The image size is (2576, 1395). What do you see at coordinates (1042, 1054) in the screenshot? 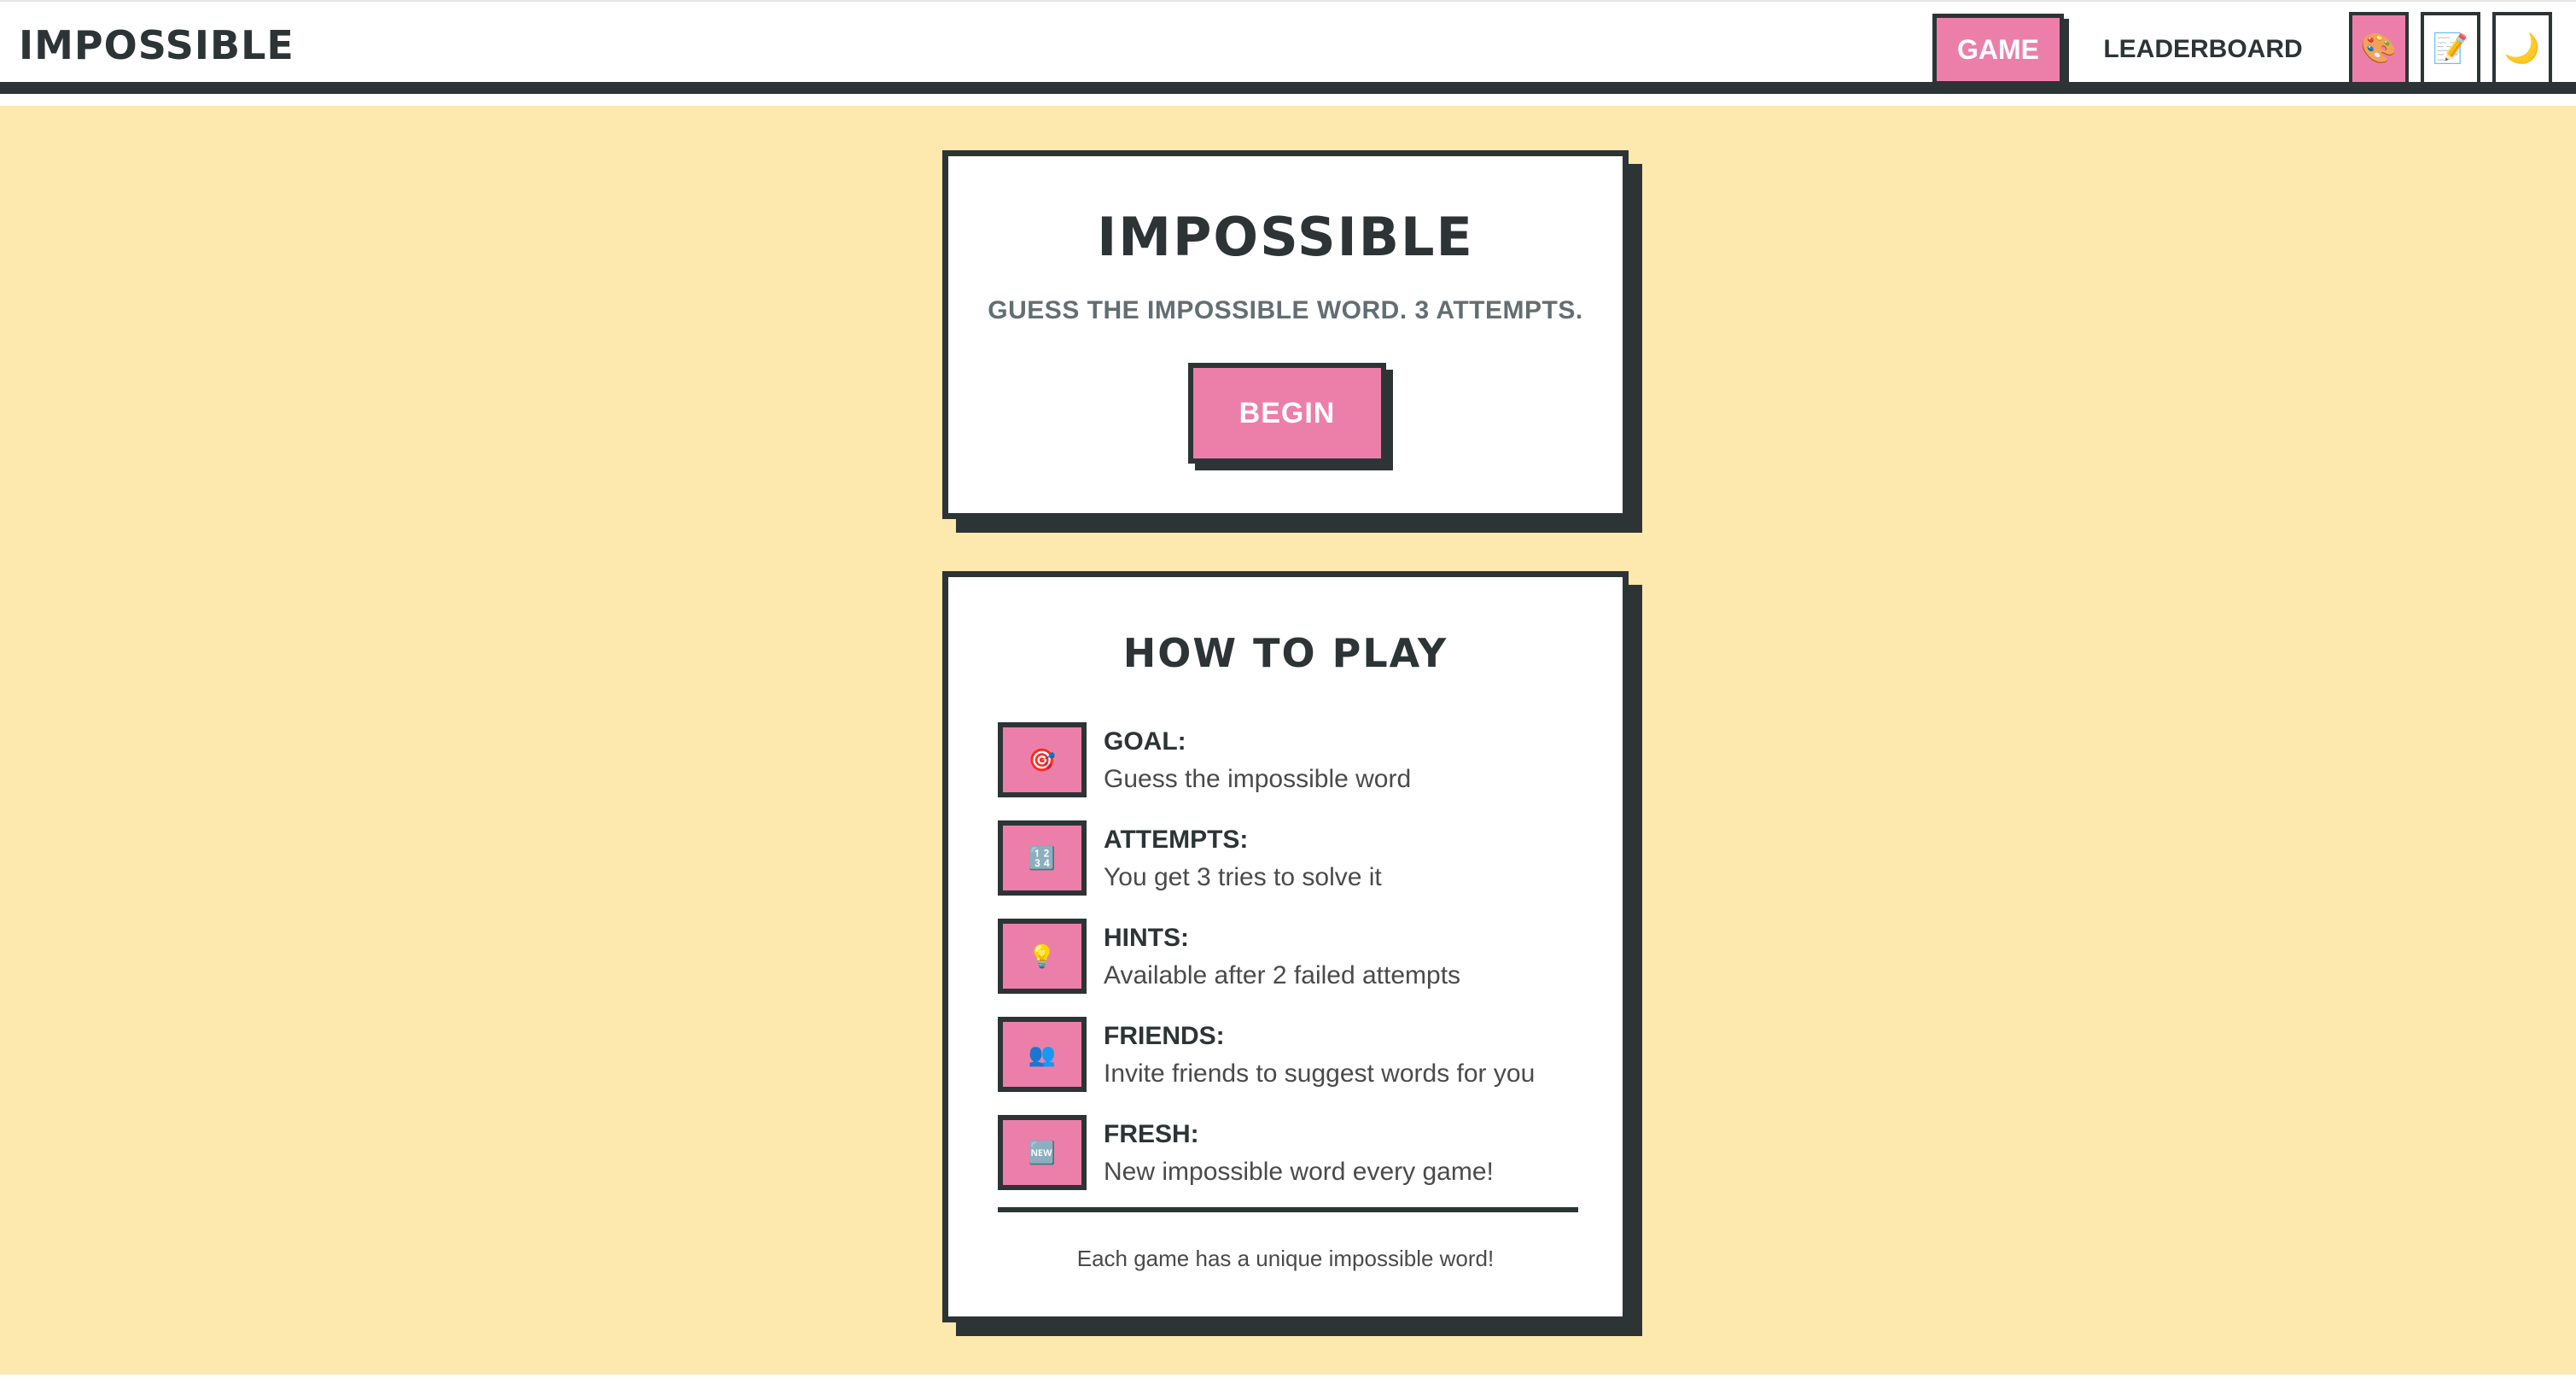
I see `people-icon: 👥` at bounding box center [1042, 1054].